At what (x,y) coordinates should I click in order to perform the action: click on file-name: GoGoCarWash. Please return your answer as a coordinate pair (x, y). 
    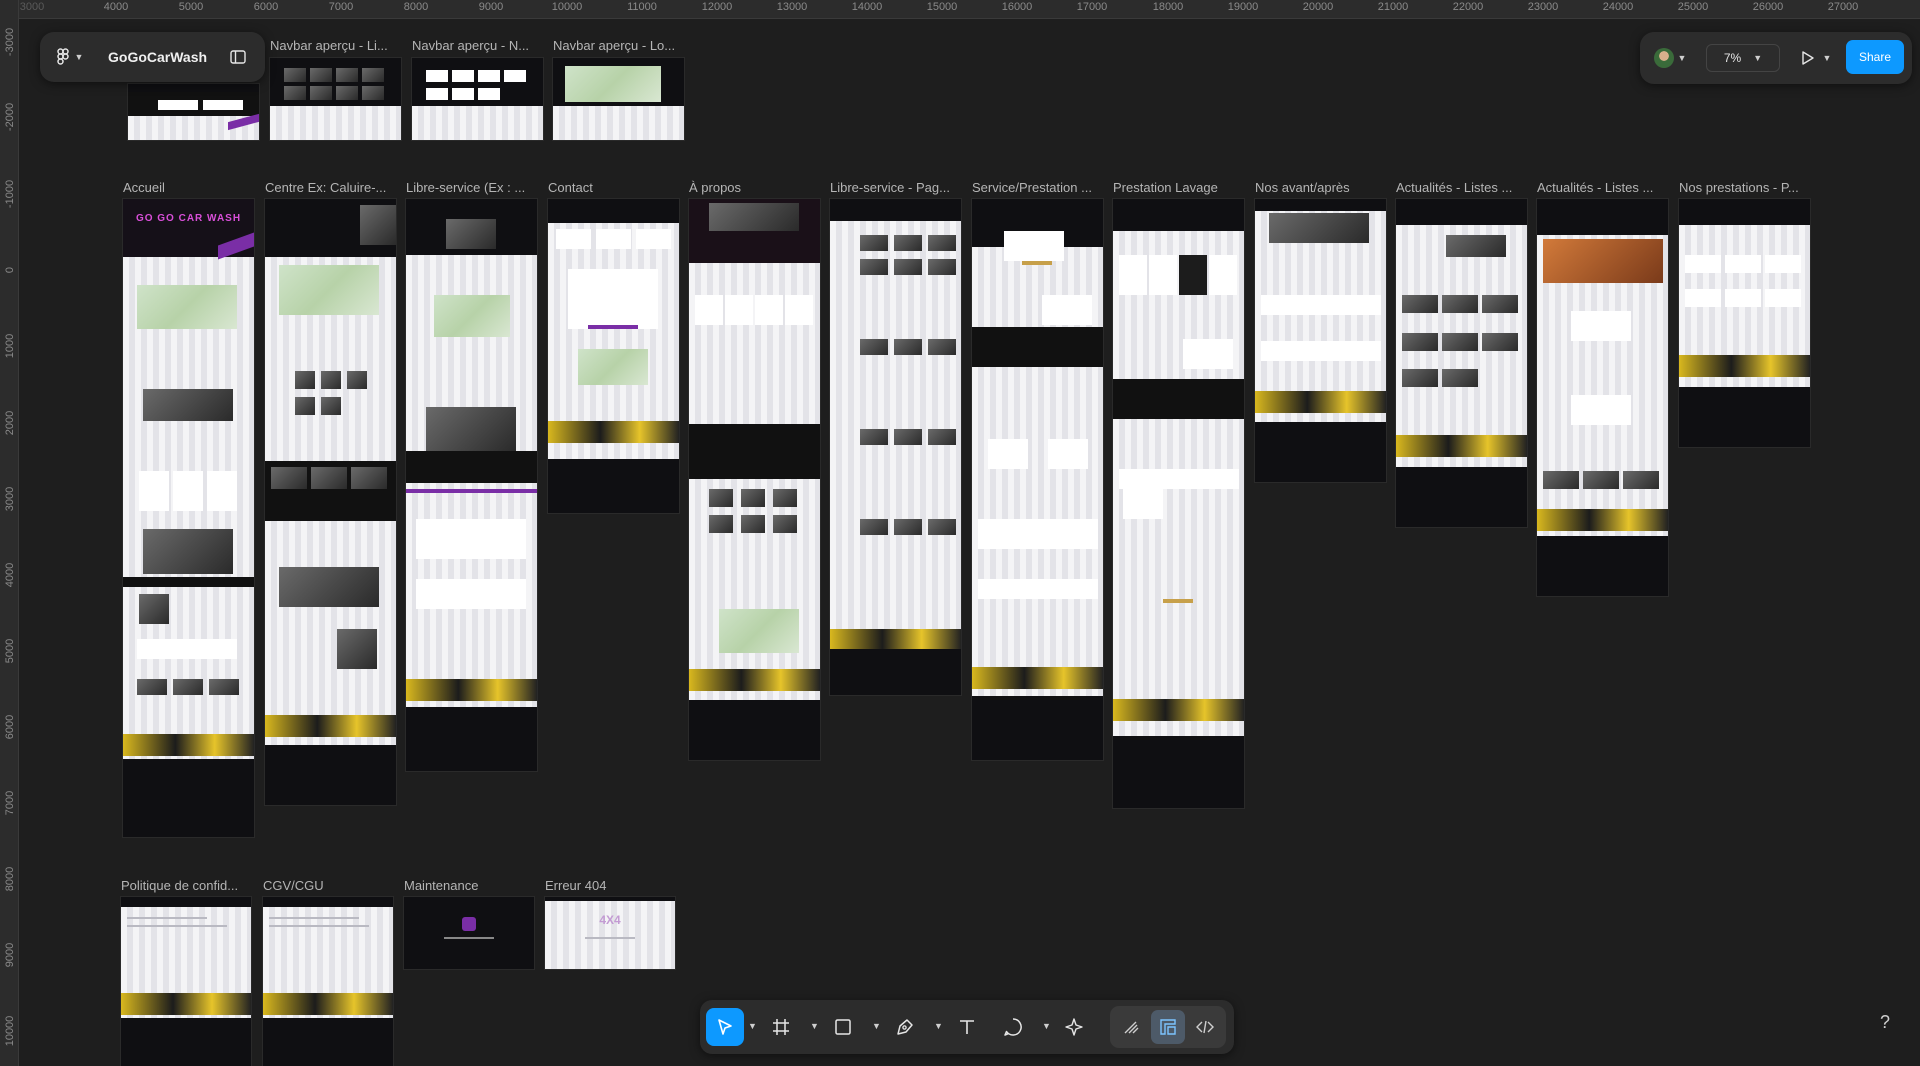
    Looking at the image, I should click on (157, 57).